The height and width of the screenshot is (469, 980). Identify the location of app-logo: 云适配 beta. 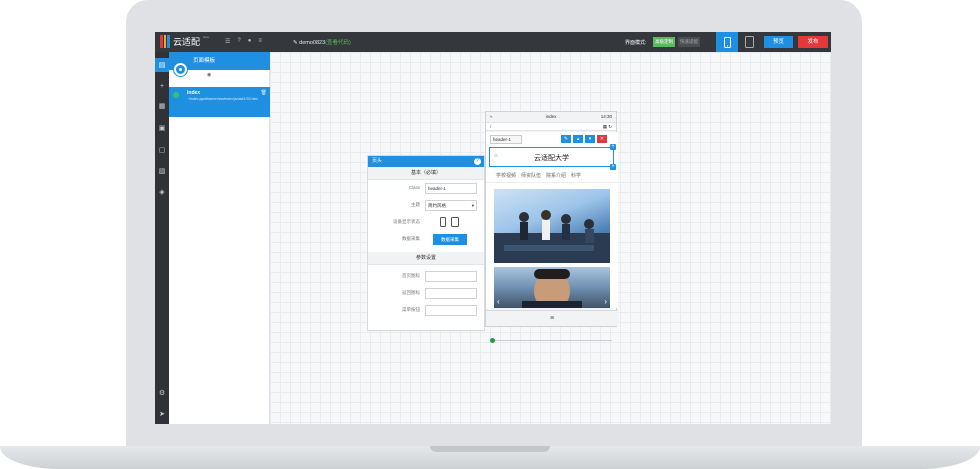
(184, 41).